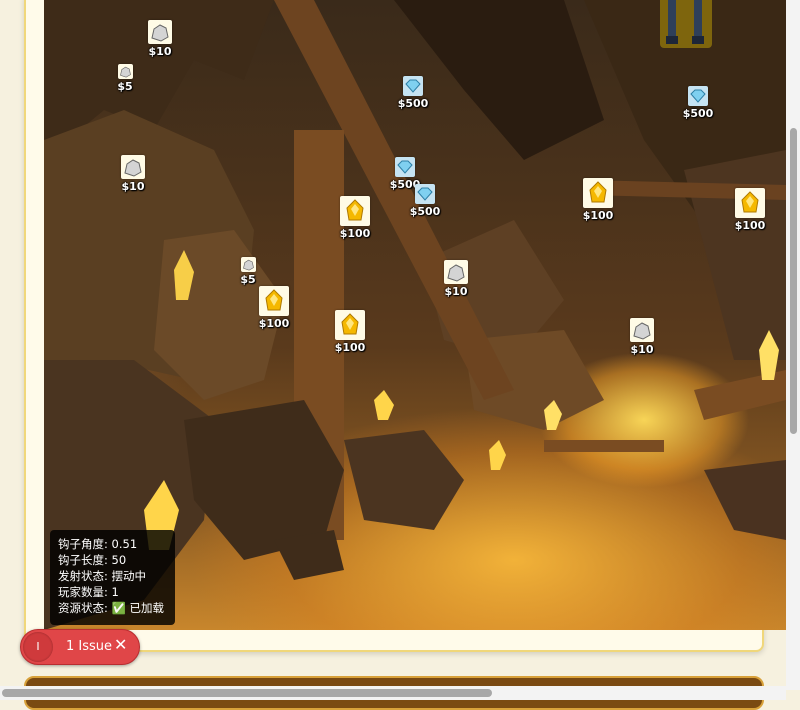  What do you see at coordinates (686, 26) in the screenshot?
I see `hook-icon` at bounding box center [686, 26].